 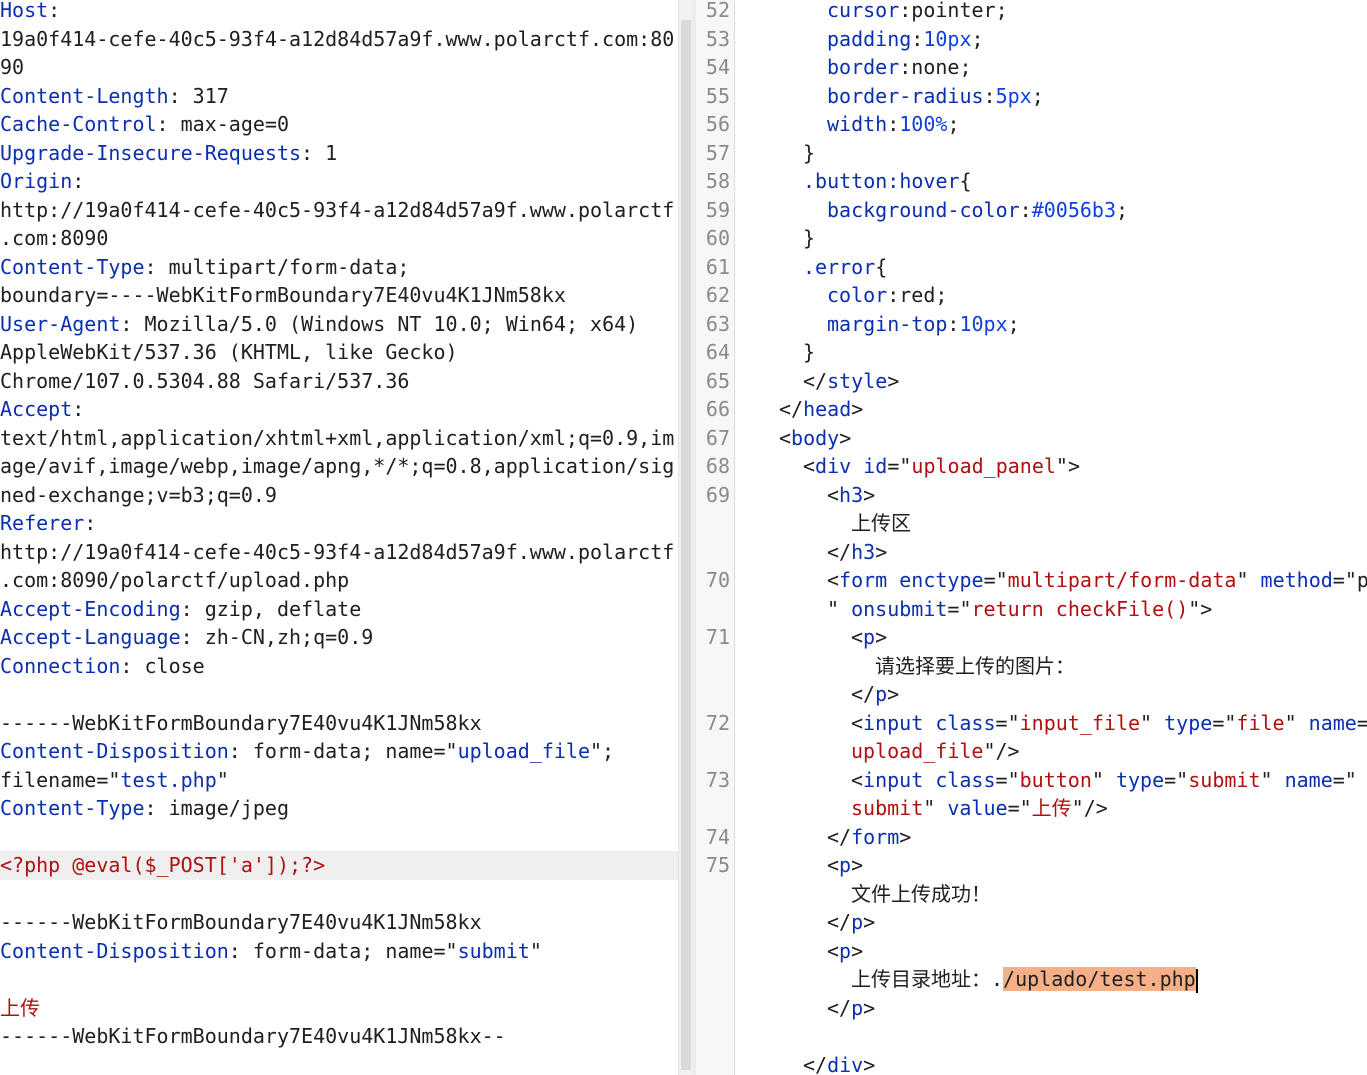 I want to click on code-token: }, so click(x=809, y=352).